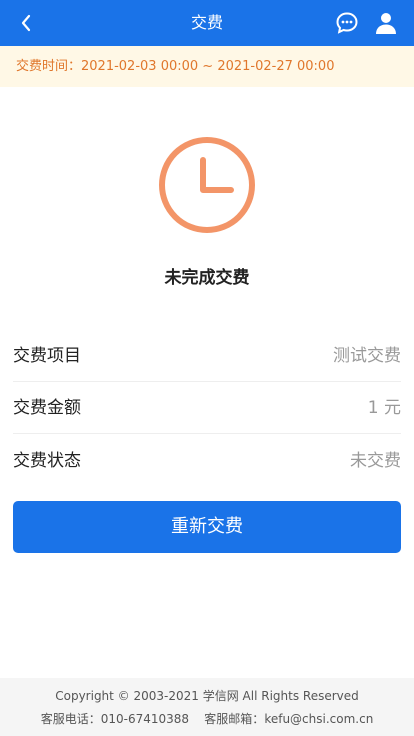 This screenshot has width=414, height=736. I want to click on clock-icon, so click(207, 185).